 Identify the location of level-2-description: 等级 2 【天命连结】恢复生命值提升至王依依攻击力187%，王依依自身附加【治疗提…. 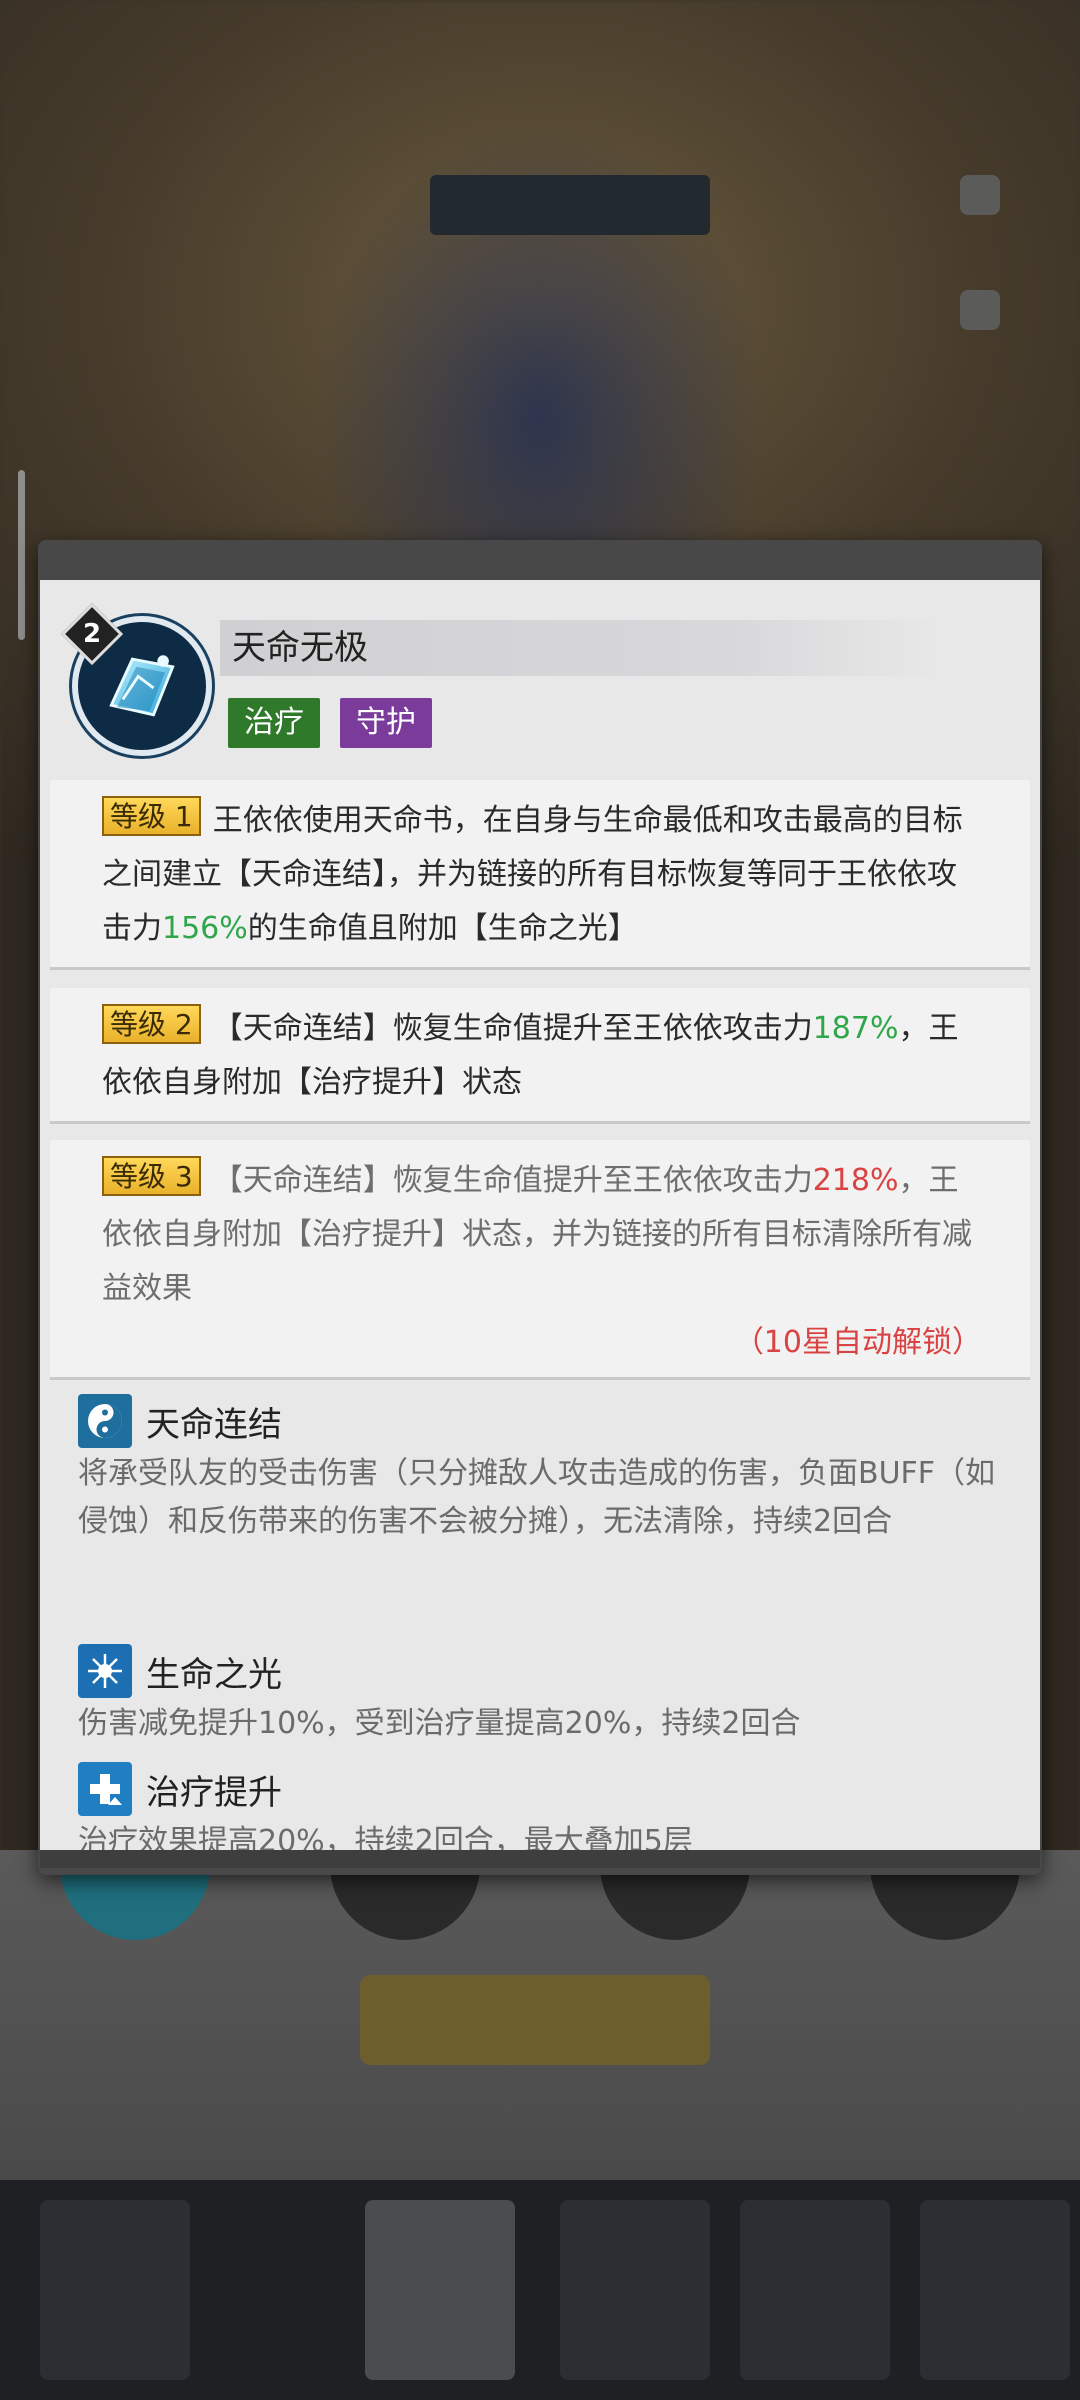
(540, 1056).